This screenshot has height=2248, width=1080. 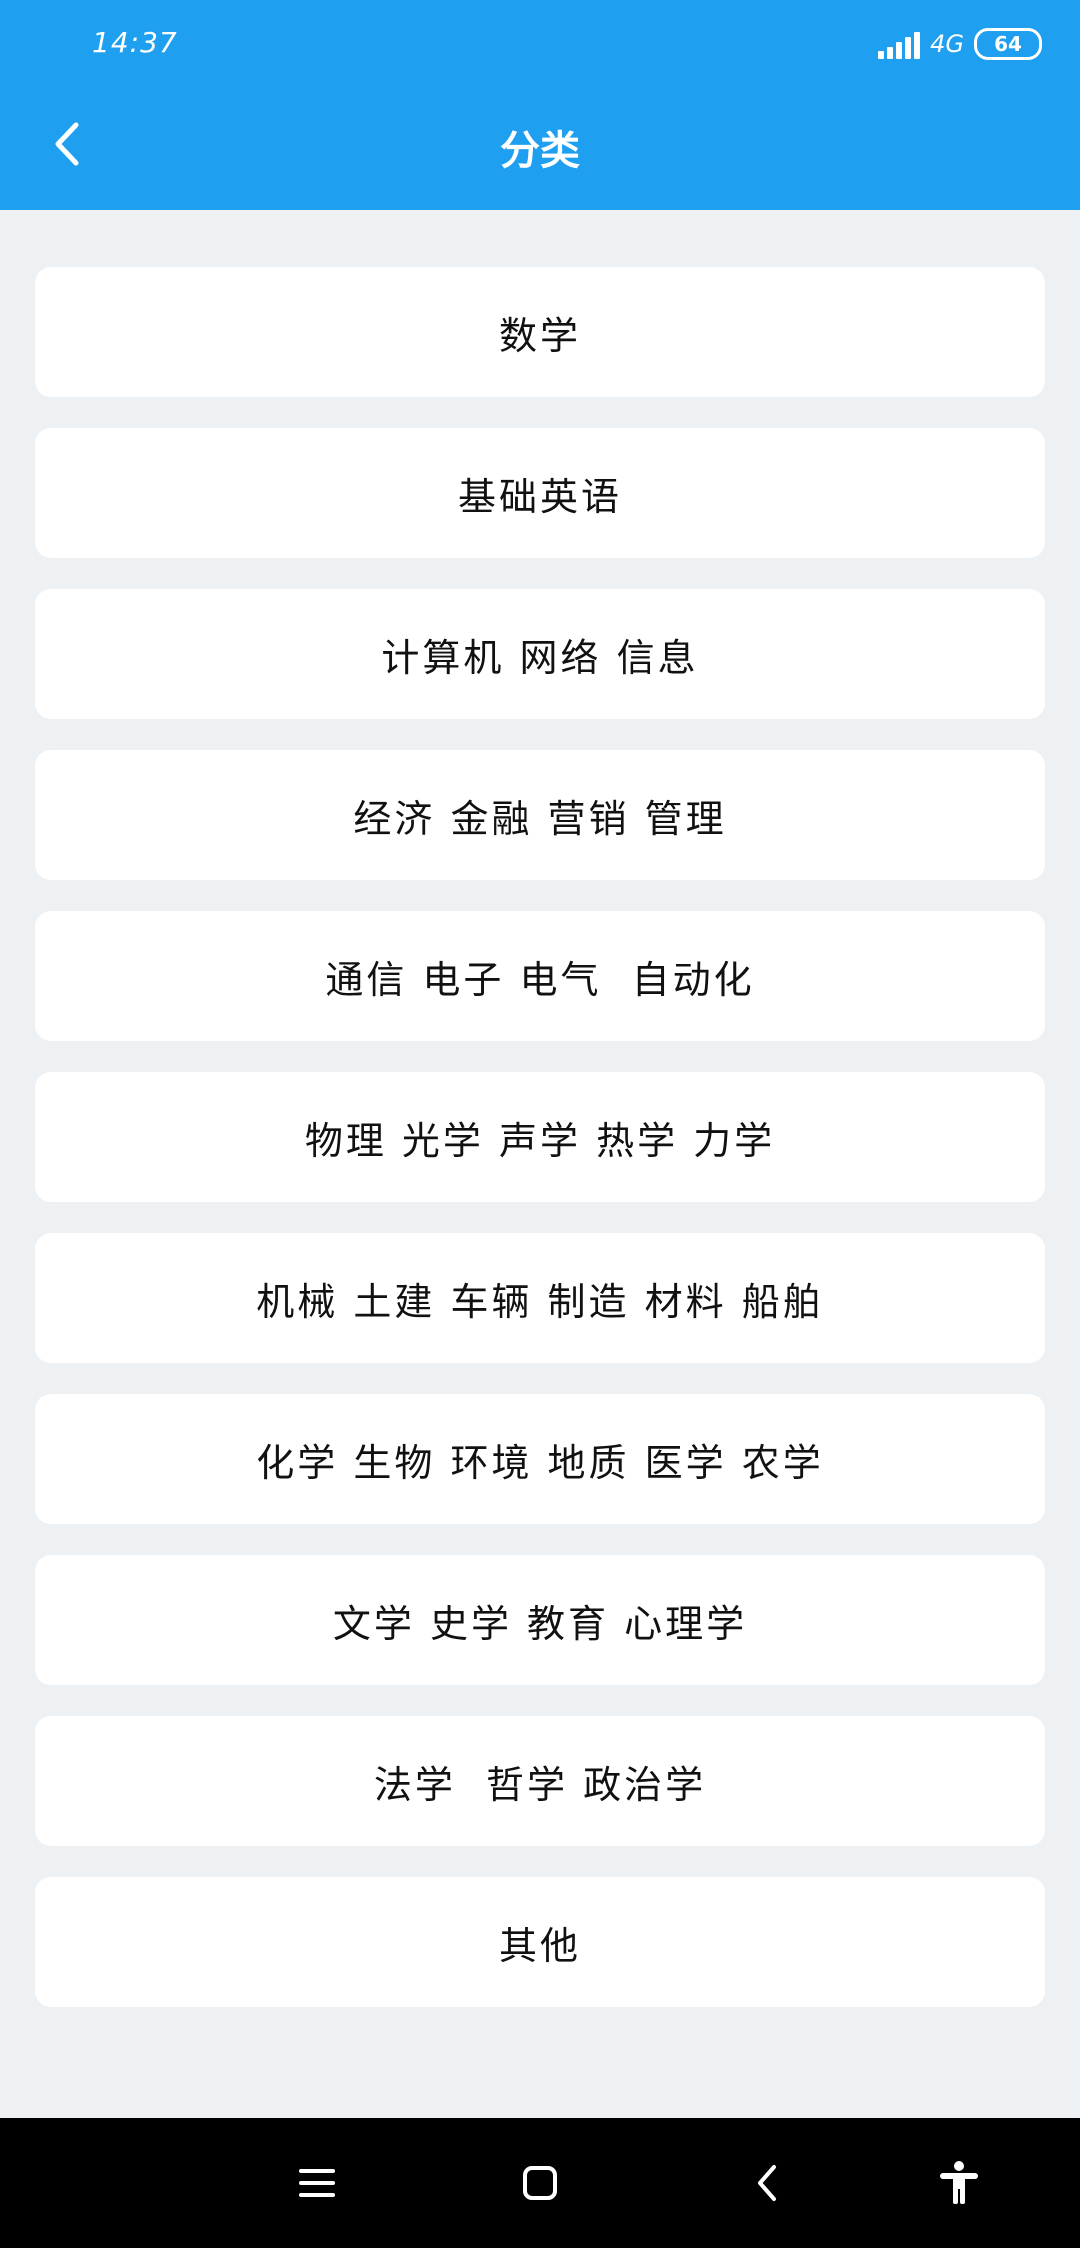 I want to click on system-nav-bar, so click(x=540, y=2183).